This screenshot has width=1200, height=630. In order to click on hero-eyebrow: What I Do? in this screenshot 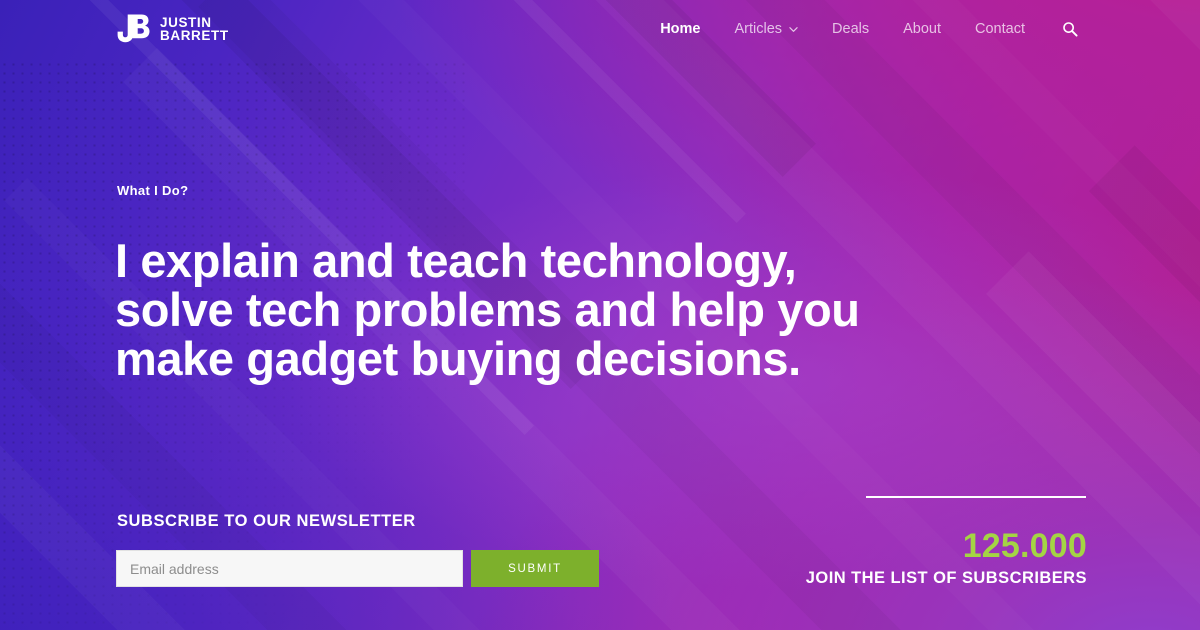, I will do `click(153, 190)`.